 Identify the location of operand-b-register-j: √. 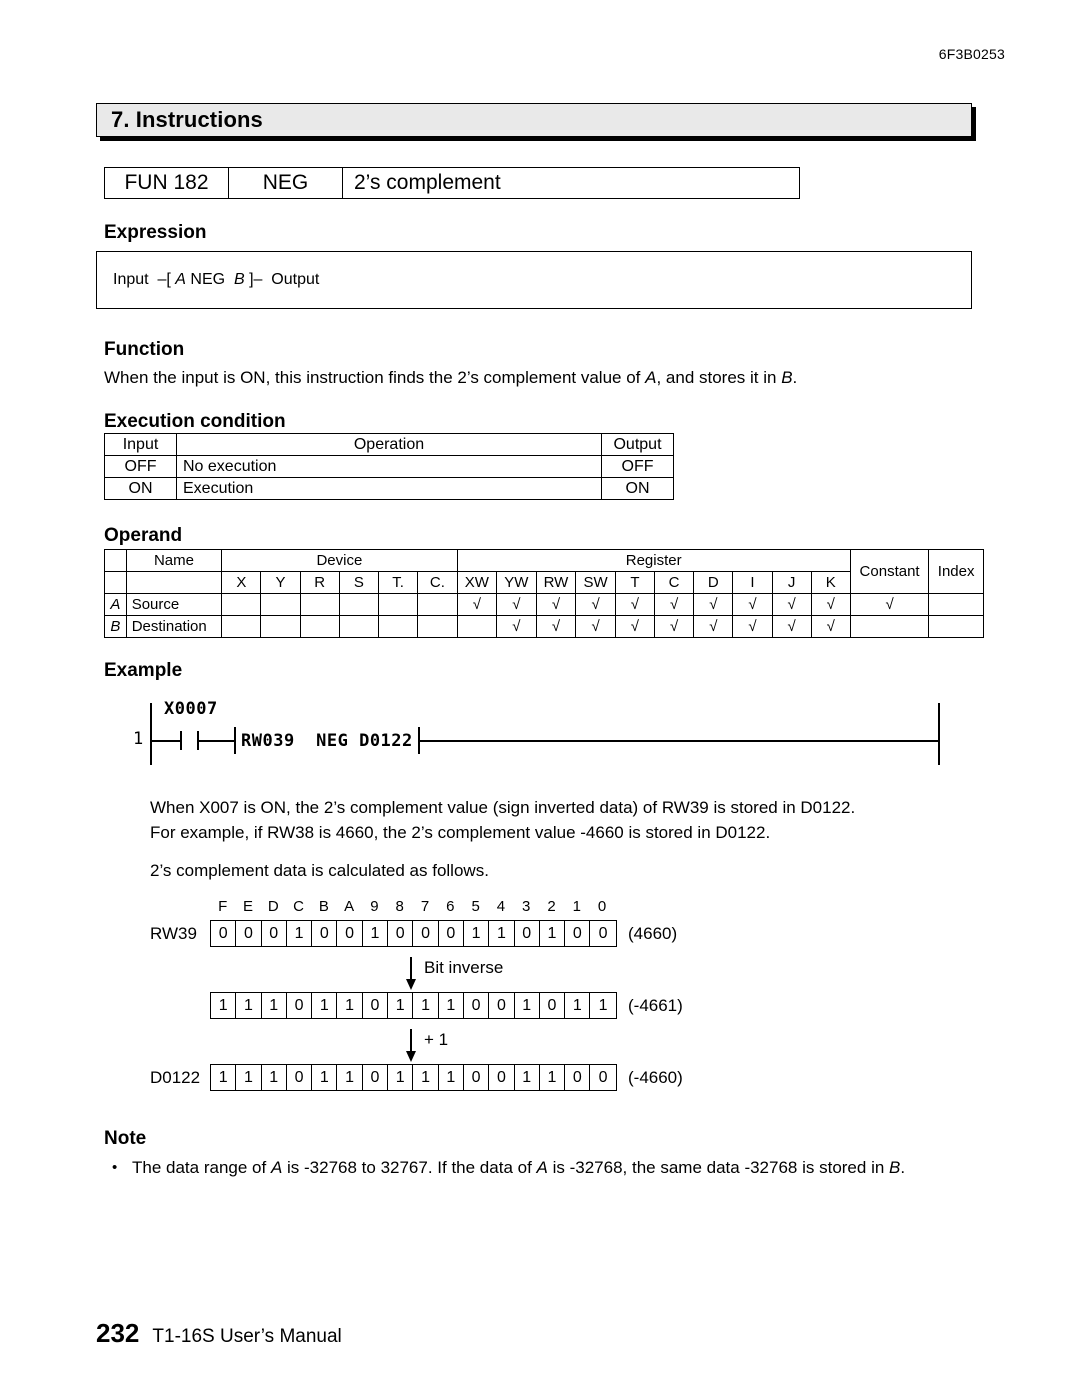
(791, 626).